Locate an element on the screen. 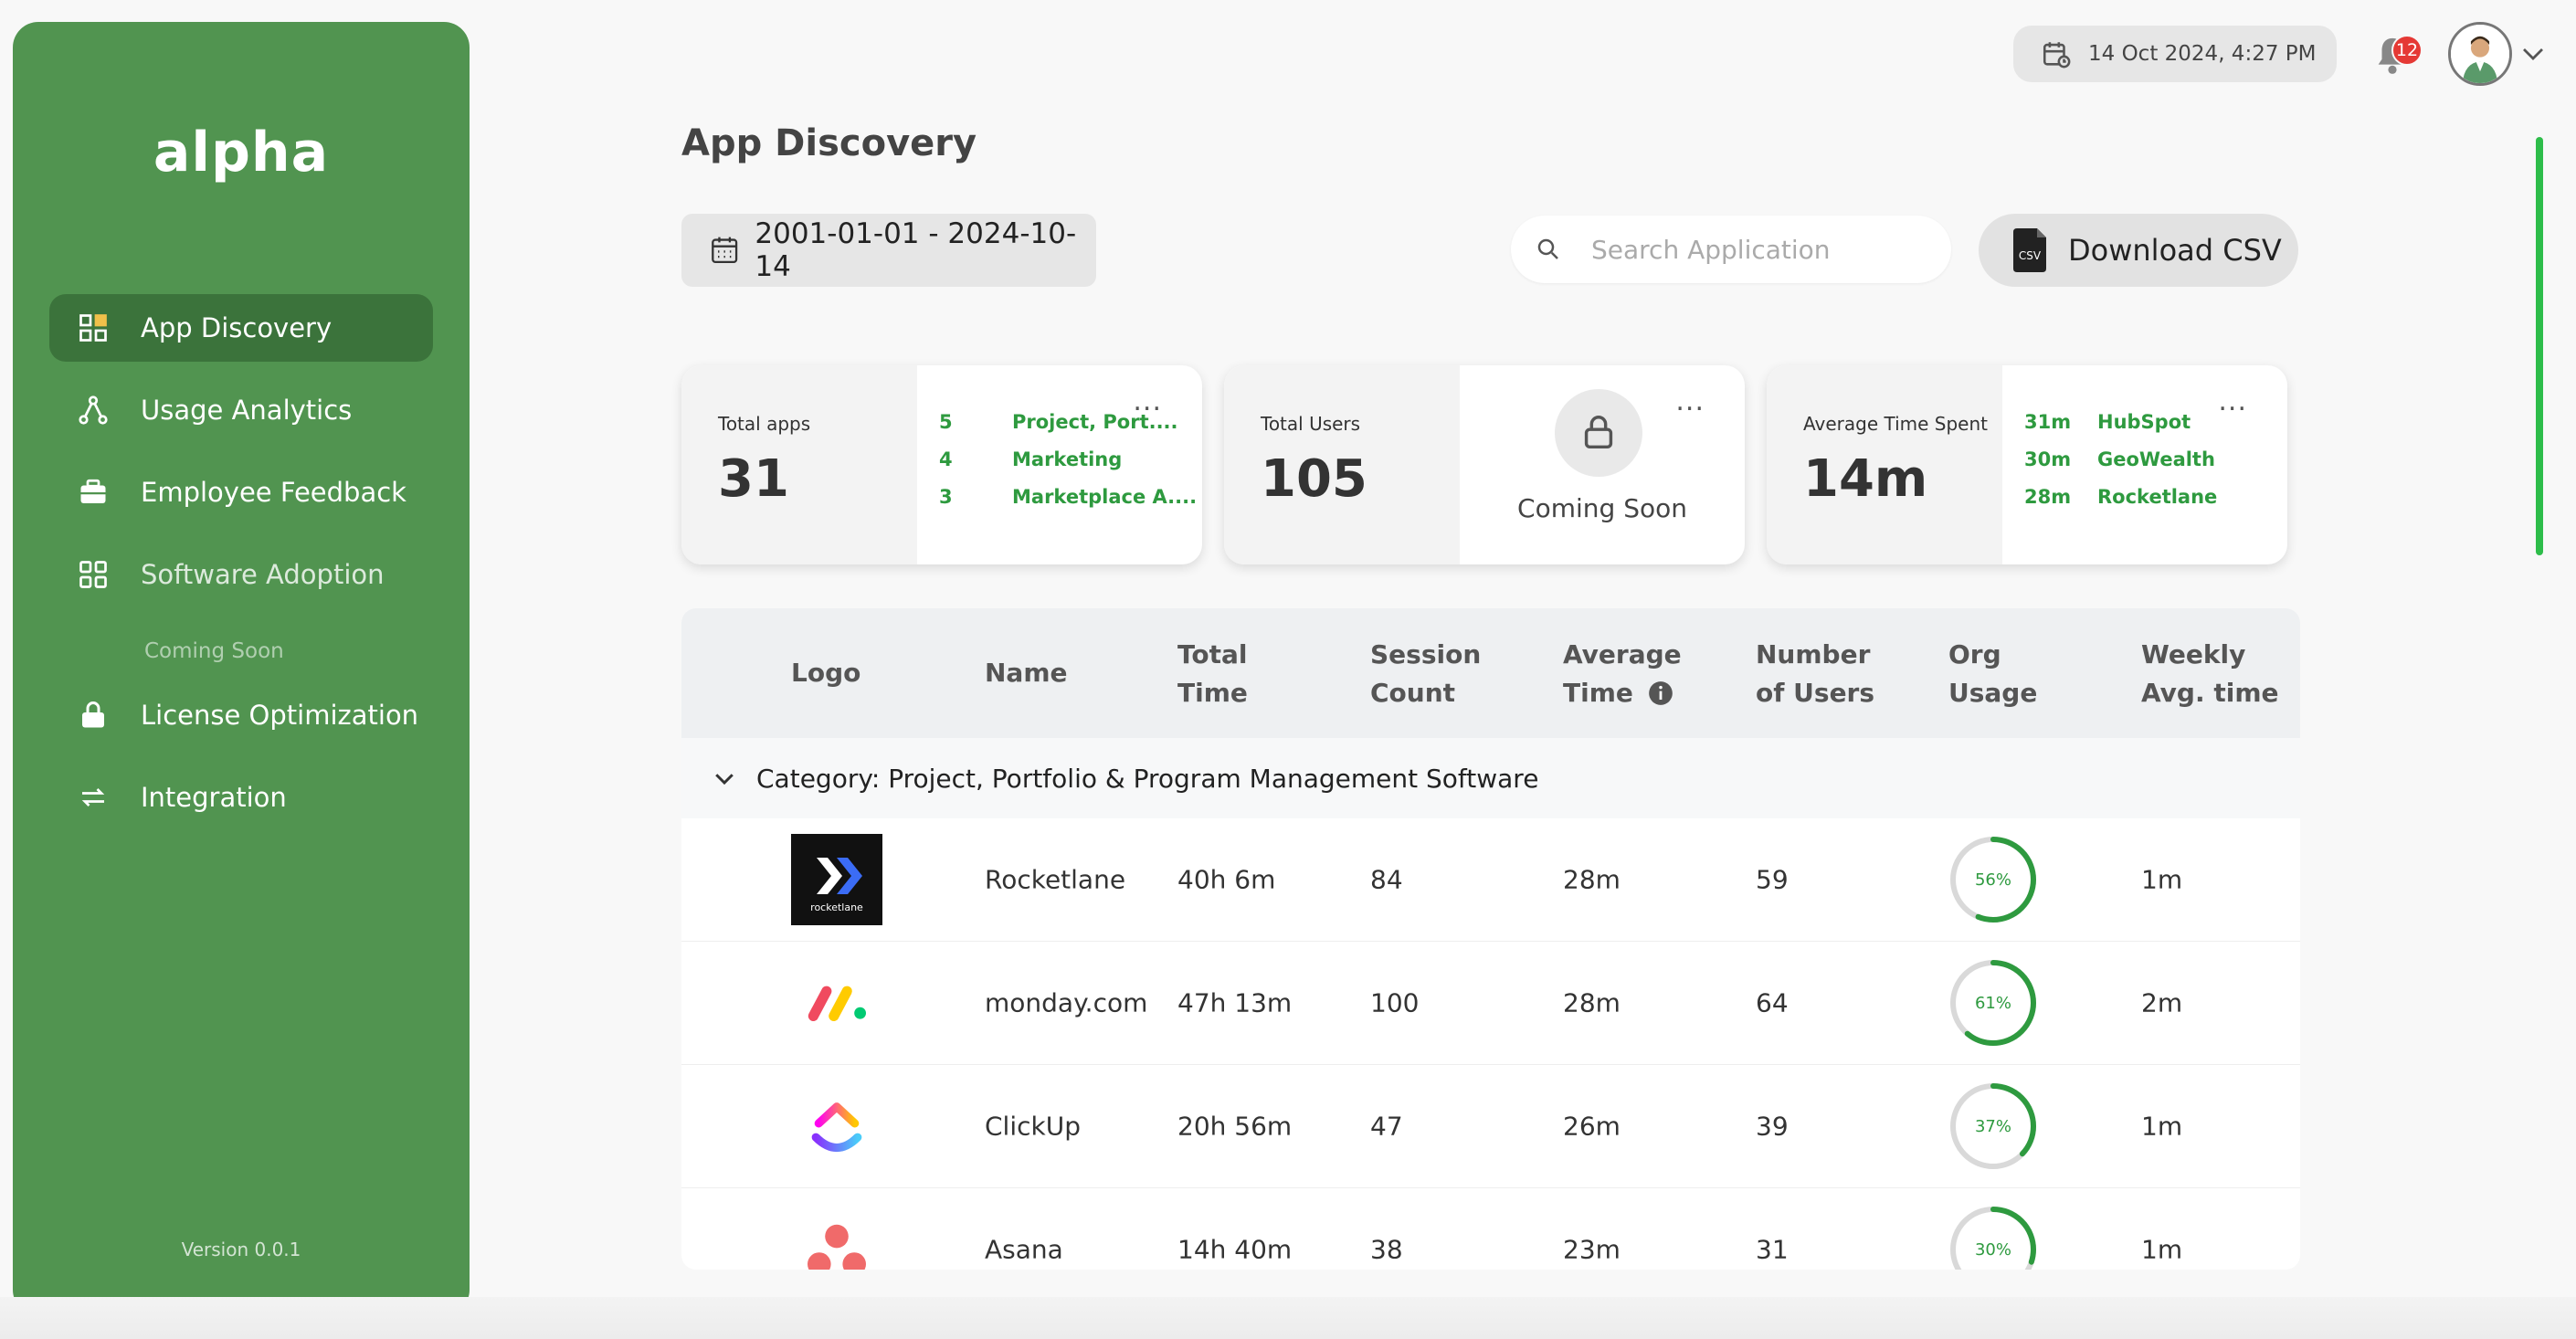 The height and width of the screenshot is (1339, 2576). card-value: 14m is located at coordinates (1865, 479).